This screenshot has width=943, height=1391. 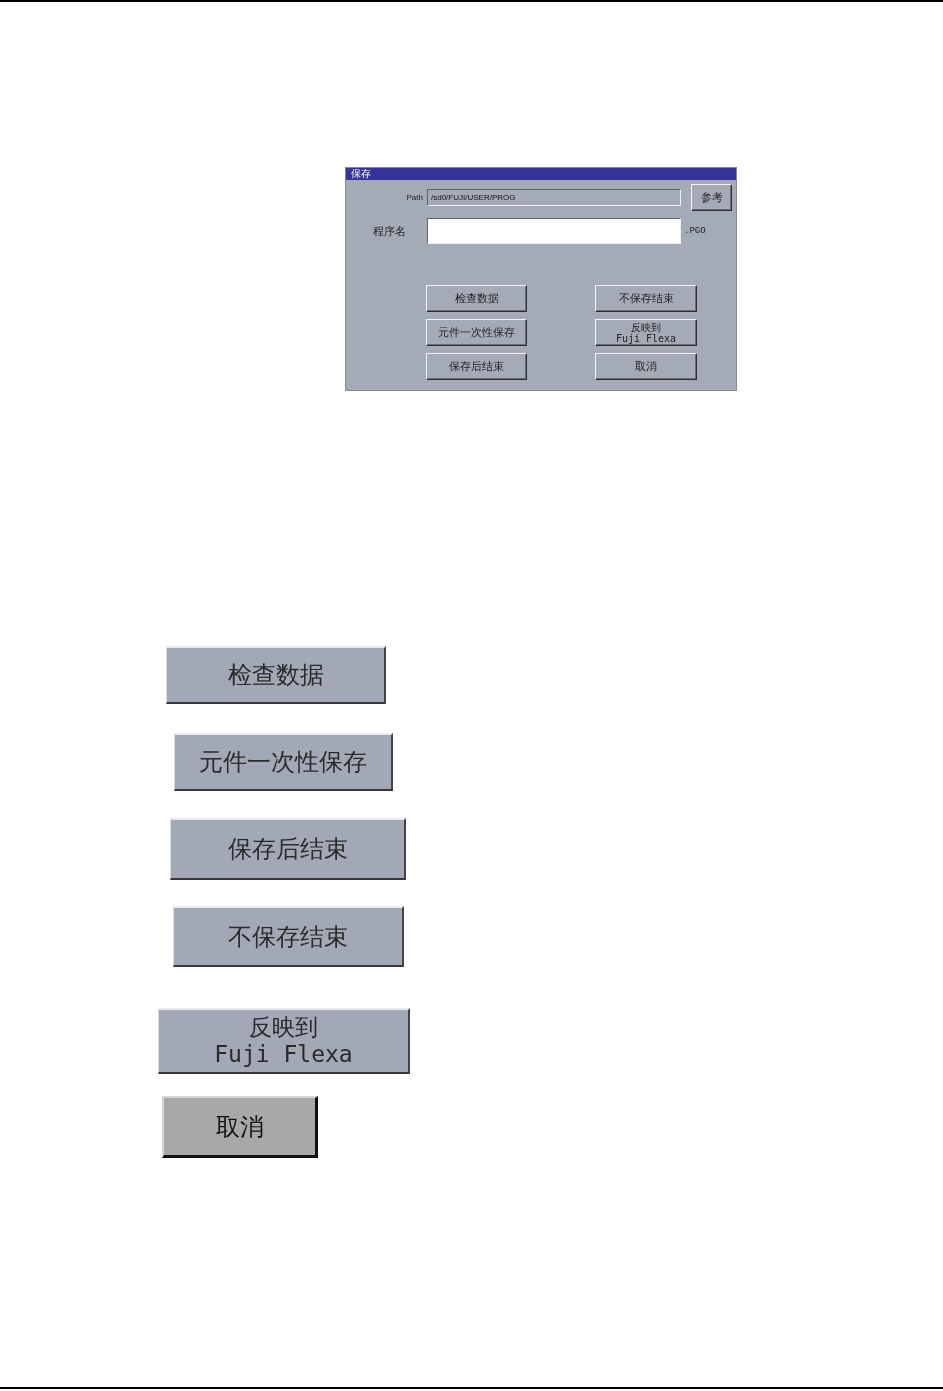 What do you see at coordinates (240, 1127) in the screenshot?
I see `sample-button: 取消` at bounding box center [240, 1127].